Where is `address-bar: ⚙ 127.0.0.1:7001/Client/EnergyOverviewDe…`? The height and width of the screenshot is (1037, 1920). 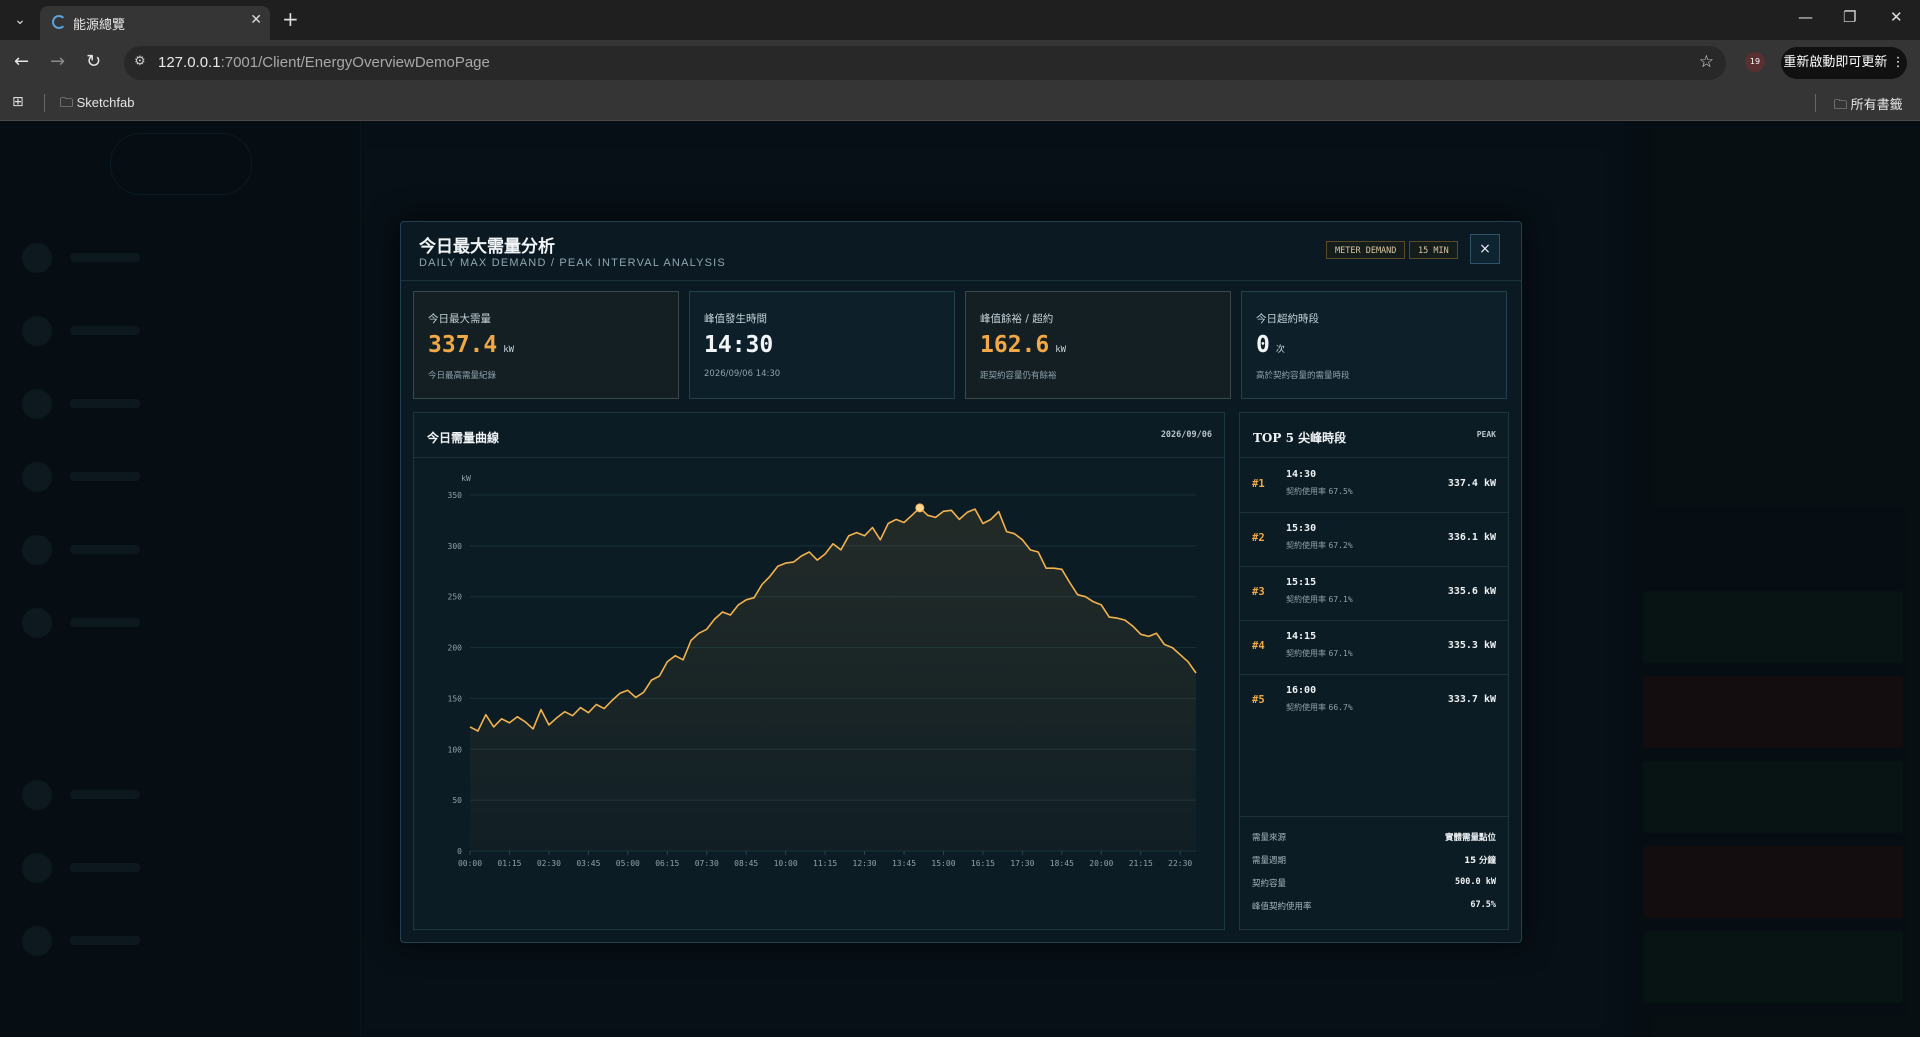 address-bar: ⚙ 127.0.0.1:7001/Client/EnergyOverviewDe… is located at coordinates (925, 63).